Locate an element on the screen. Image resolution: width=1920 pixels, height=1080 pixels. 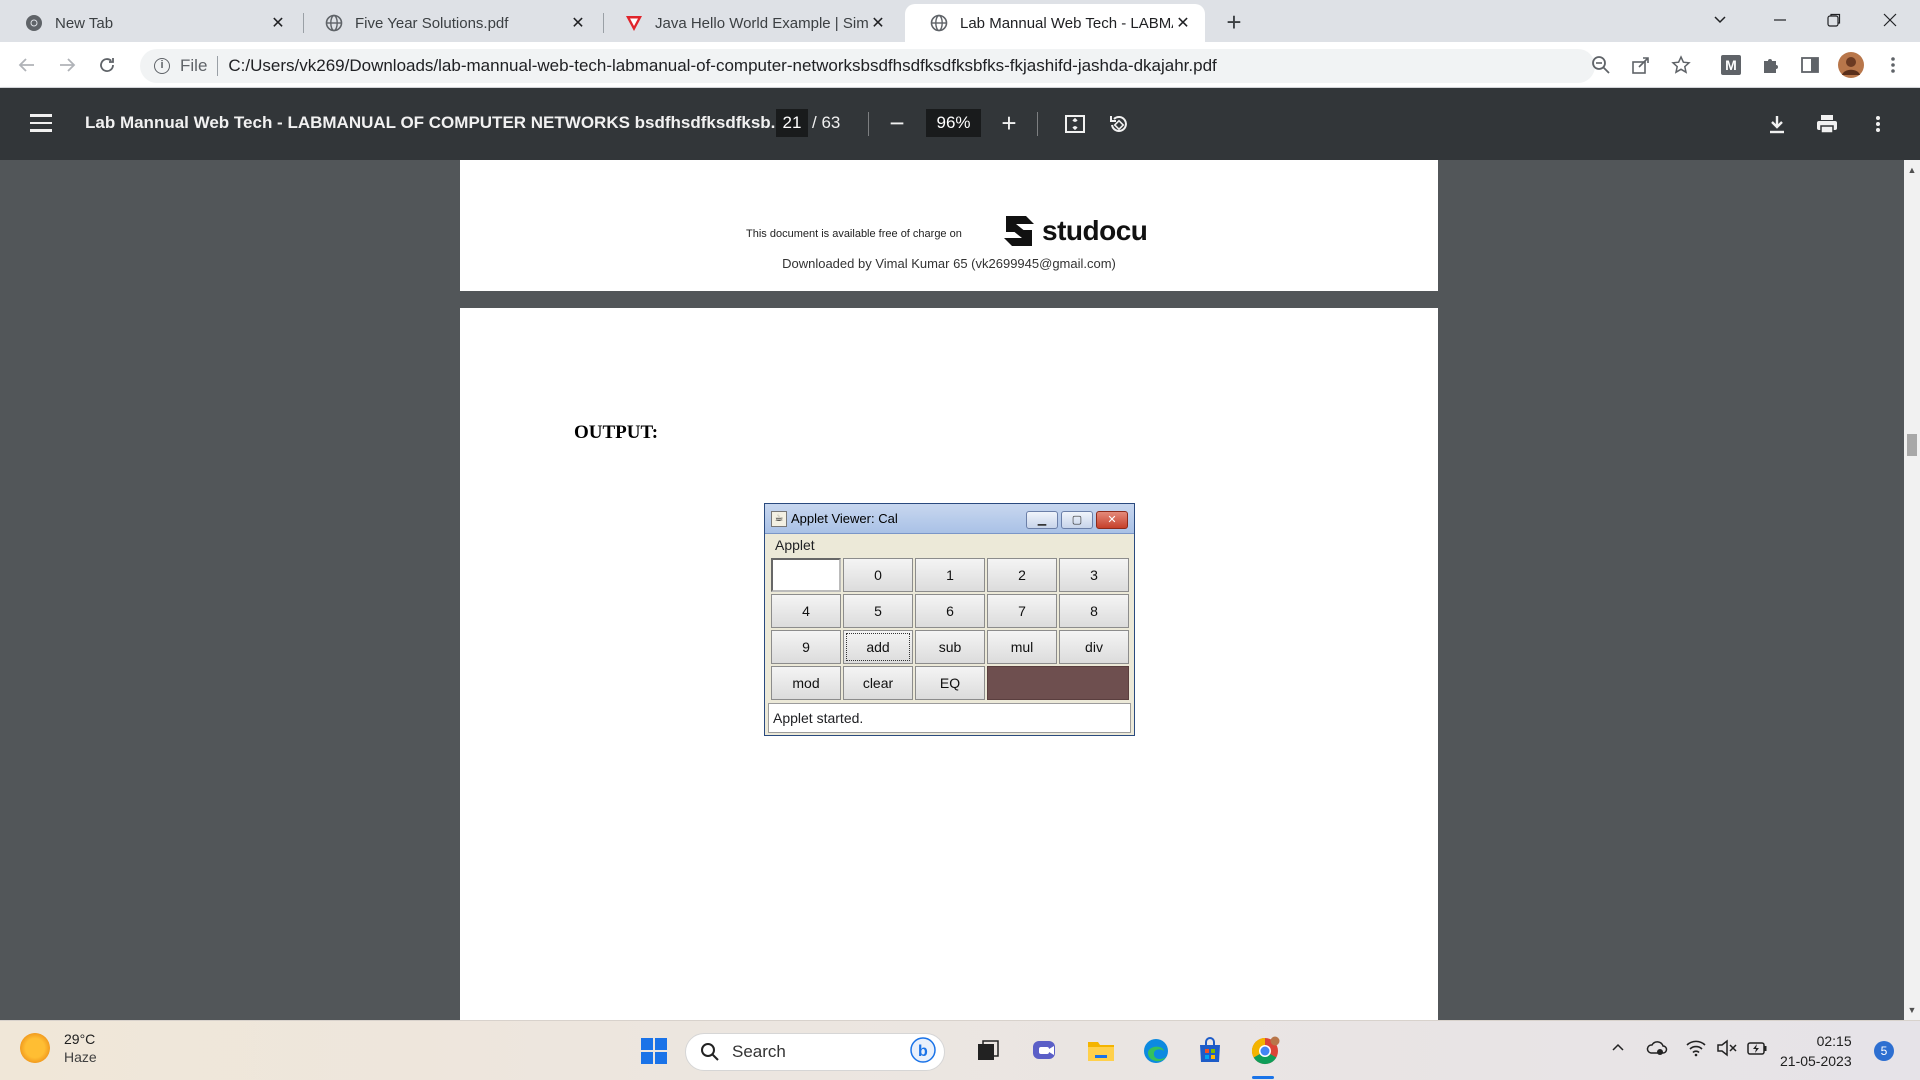
tab-java-hello-world: Java Hello World Example | Simpl ✕ is located at coordinates (750, 23).